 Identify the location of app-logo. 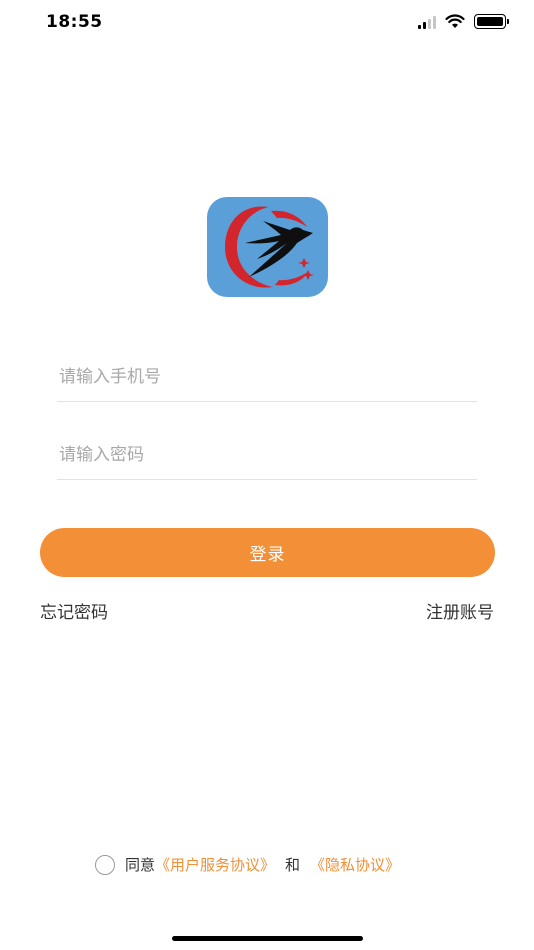
(267, 247).